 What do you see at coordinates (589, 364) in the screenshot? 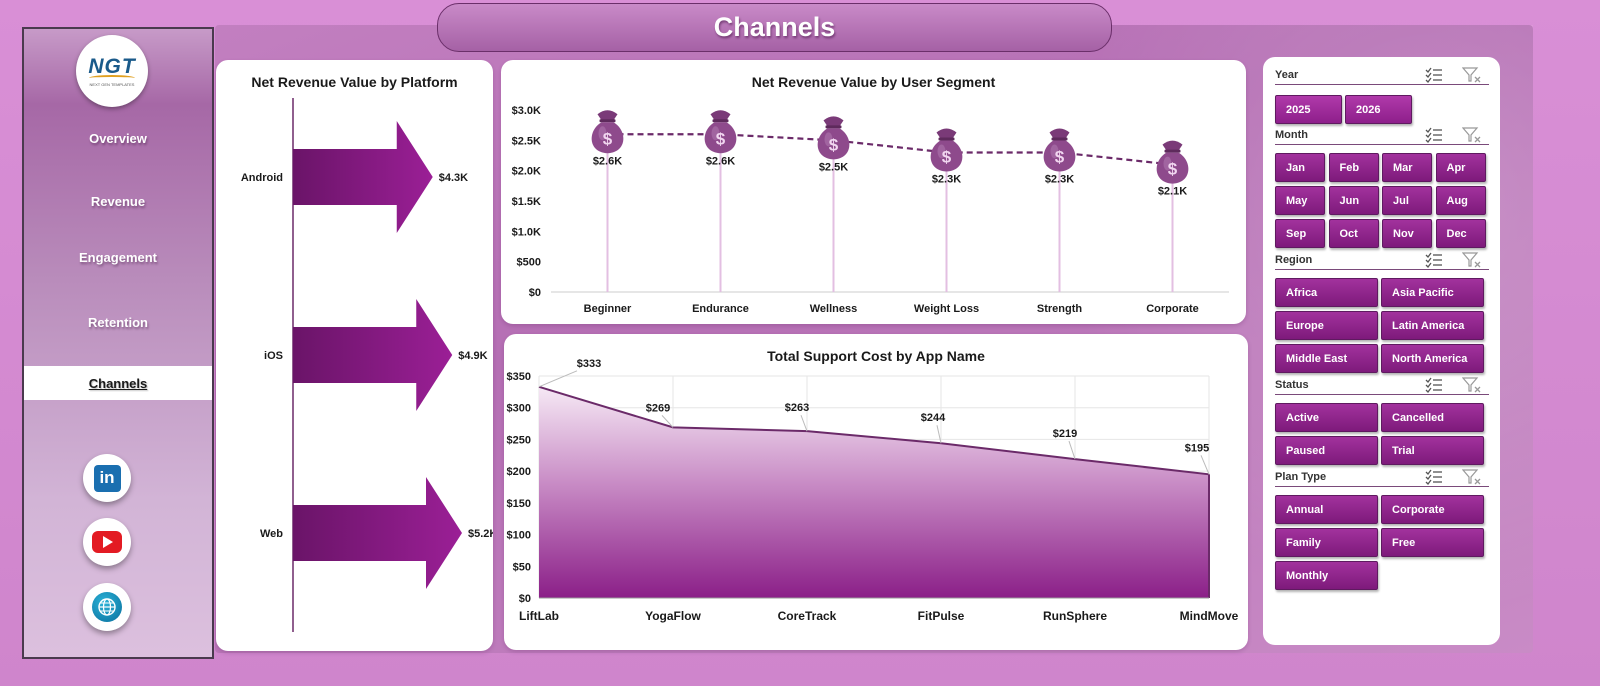
I see `support-data-label-liftlab: $333` at bounding box center [589, 364].